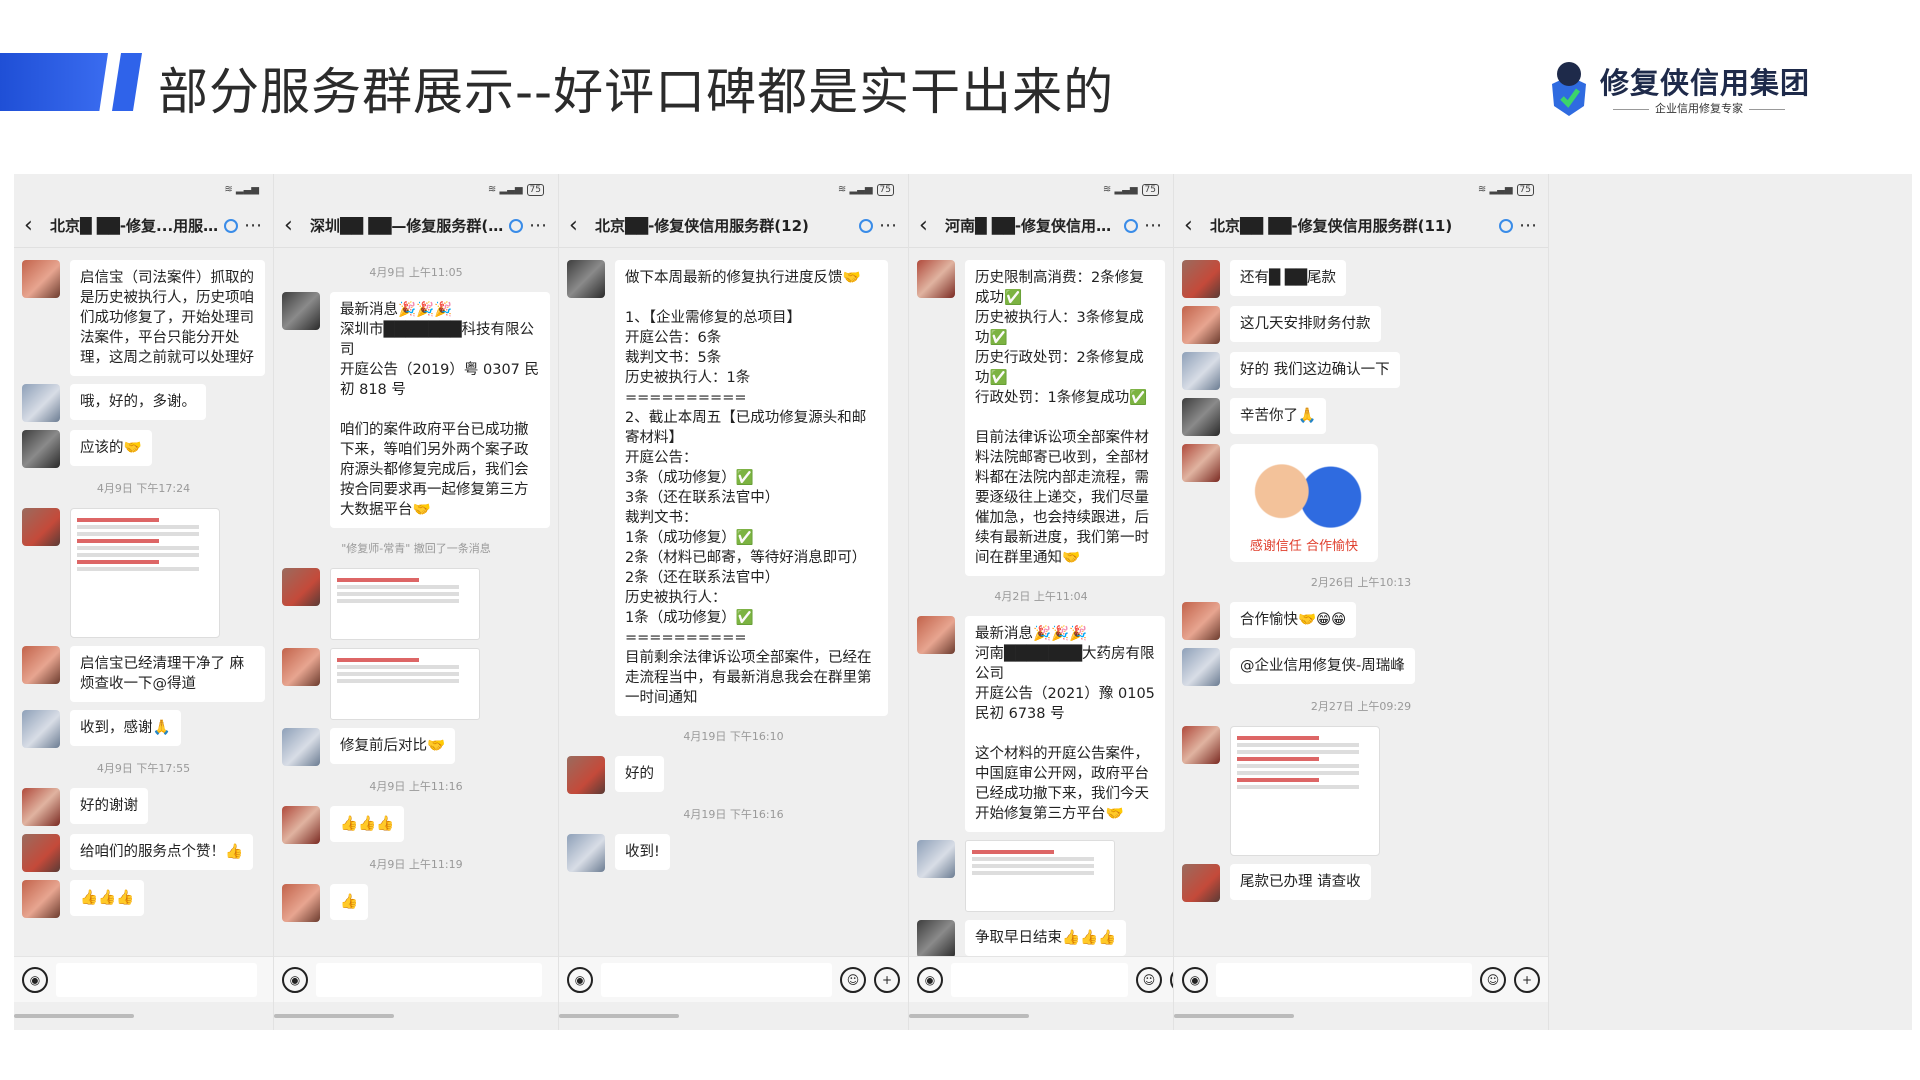 Image resolution: width=1920 pixels, height=1080 pixels. I want to click on message-bubble: 应该的🤝, so click(111, 448).